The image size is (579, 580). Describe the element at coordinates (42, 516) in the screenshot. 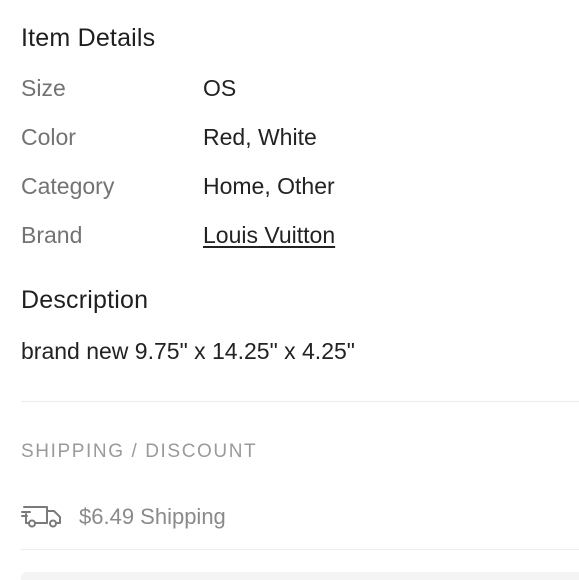

I see `truck-icon` at that location.